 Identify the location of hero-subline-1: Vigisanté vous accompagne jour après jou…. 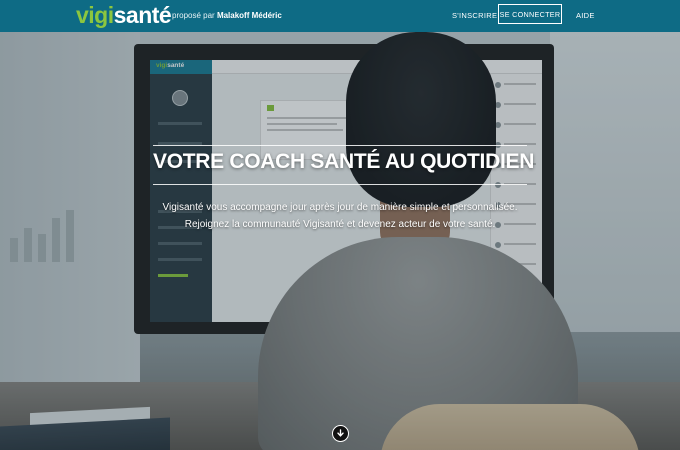
(340, 207).